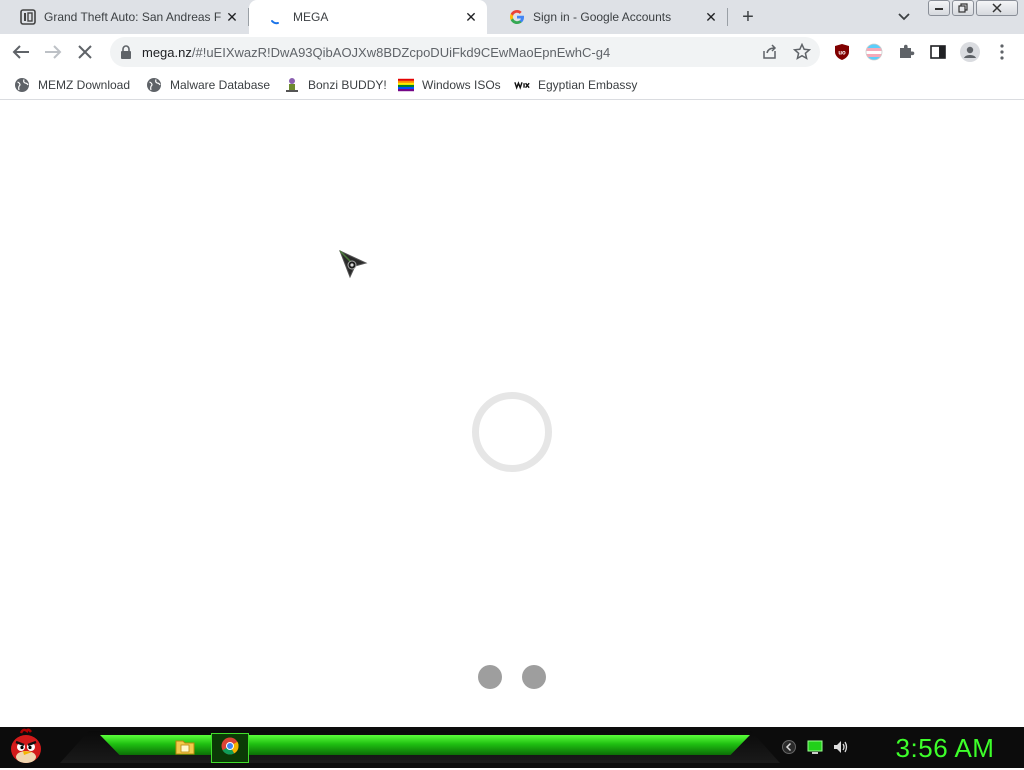 This screenshot has height=770, width=1024. Describe the element at coordinates (277, 17) in the screenshot. I see `loading-spinner-icon` at that location.